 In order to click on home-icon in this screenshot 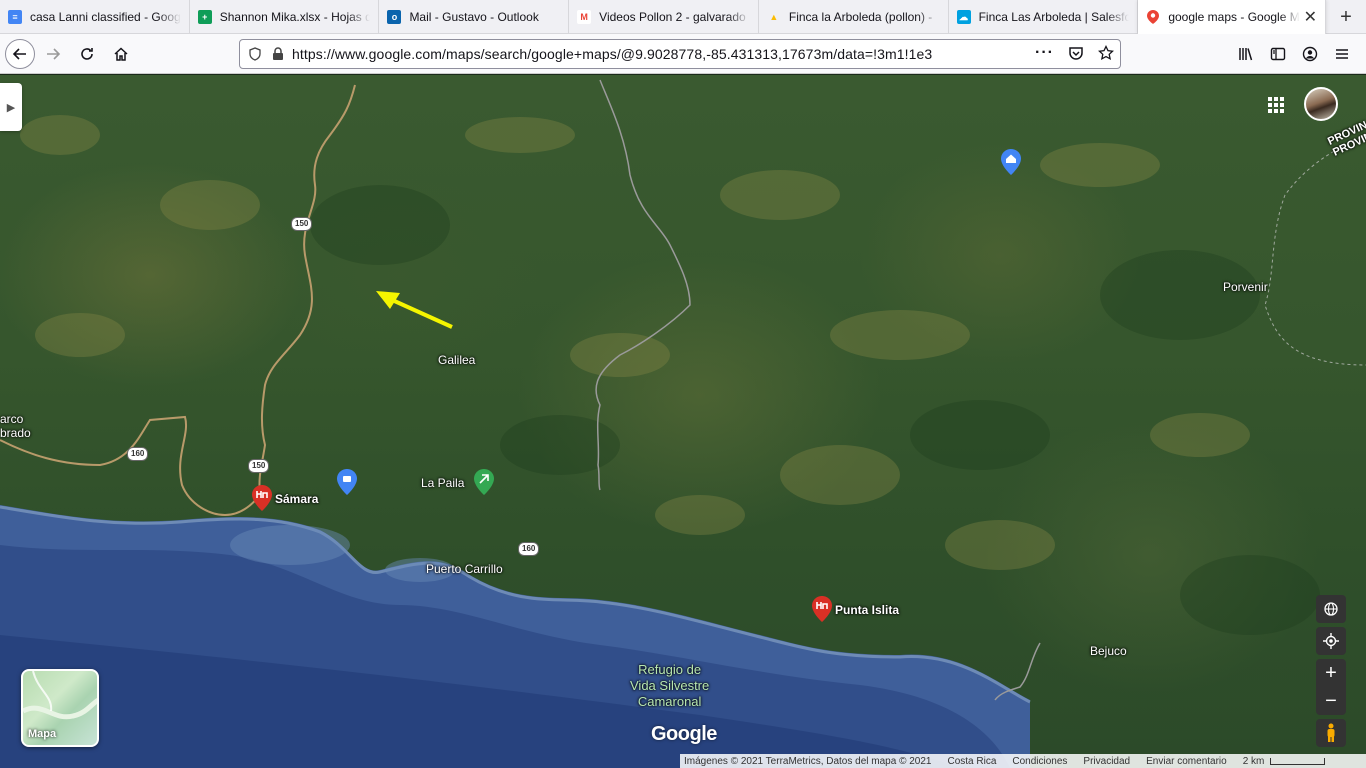, I will do `click(121, 53)`.